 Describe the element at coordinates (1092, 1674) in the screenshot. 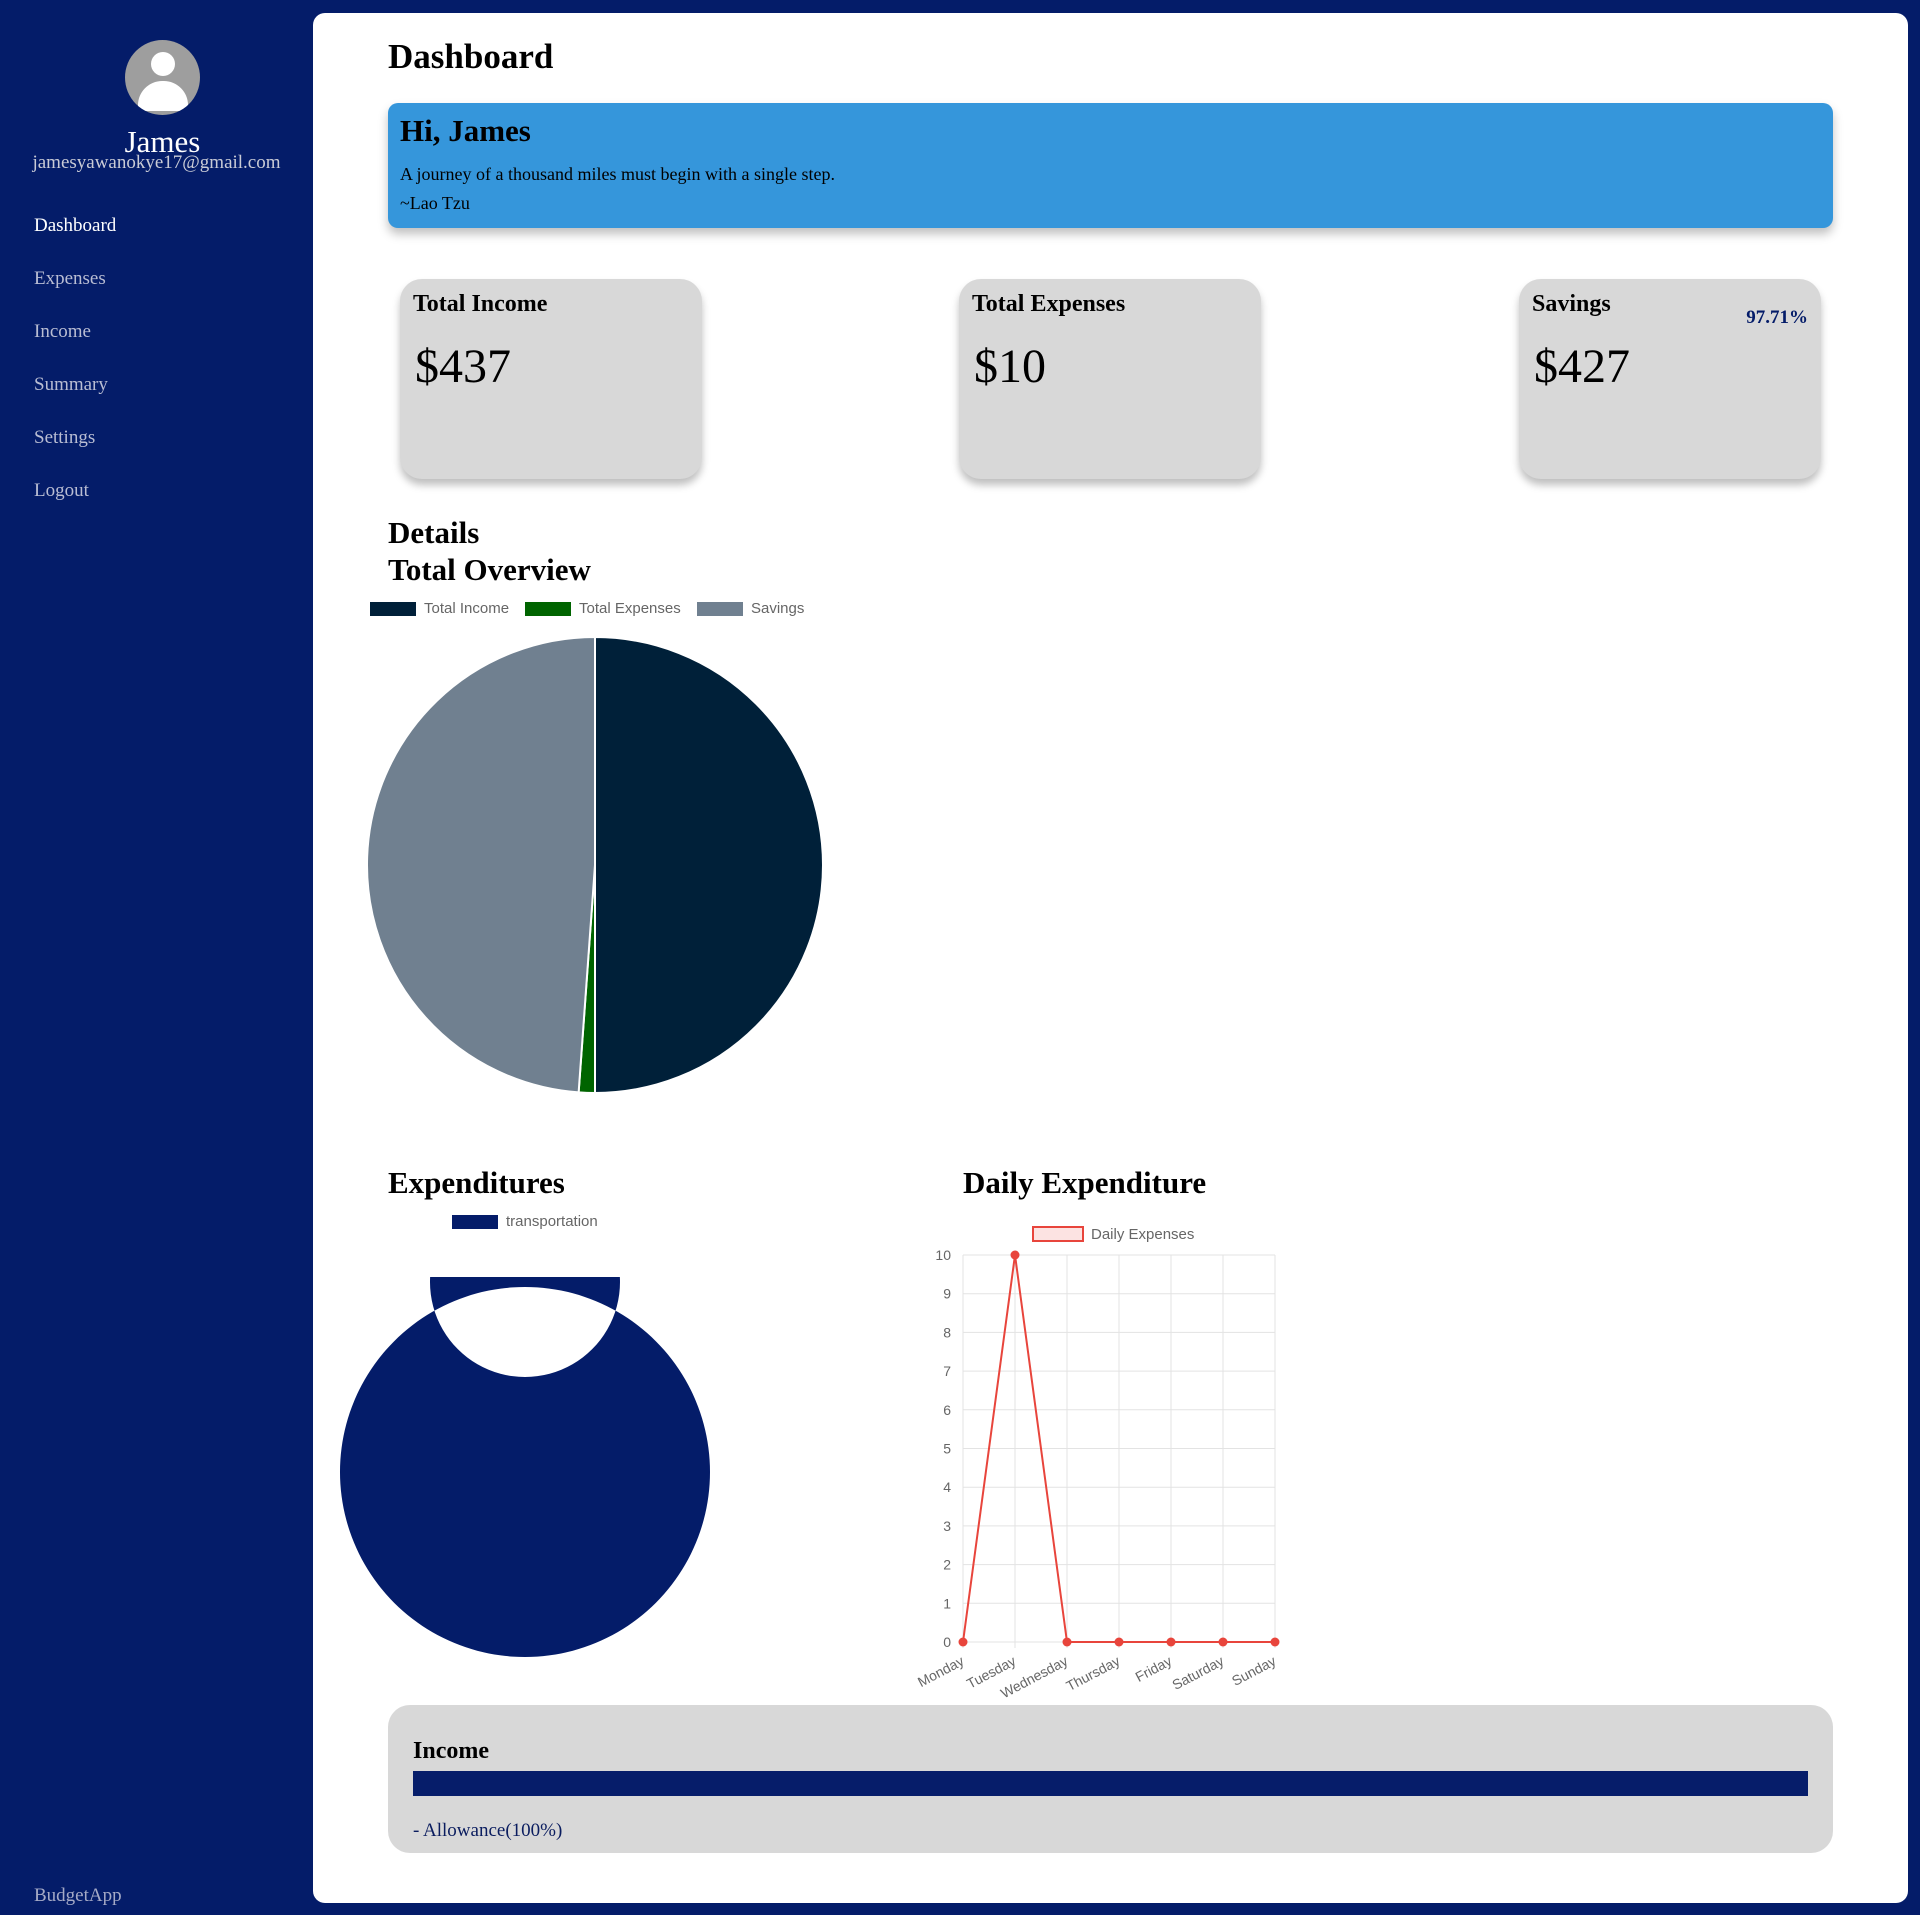

I see `x-tick-label: Thursday` at that location.